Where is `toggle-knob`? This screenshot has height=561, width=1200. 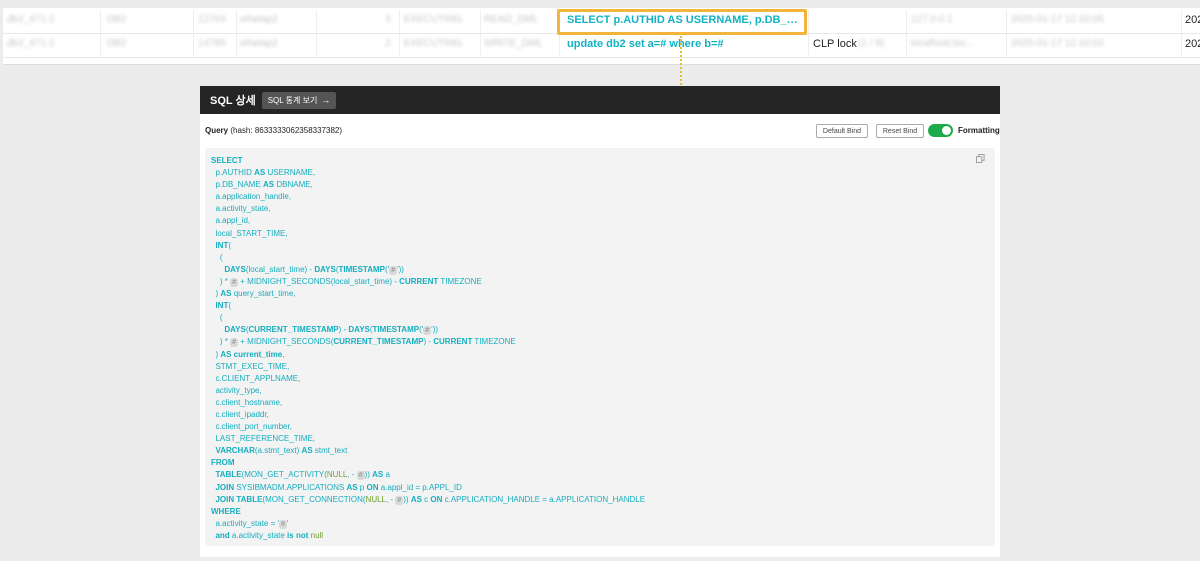 toggle-knob is located at coordinates (946, 130).